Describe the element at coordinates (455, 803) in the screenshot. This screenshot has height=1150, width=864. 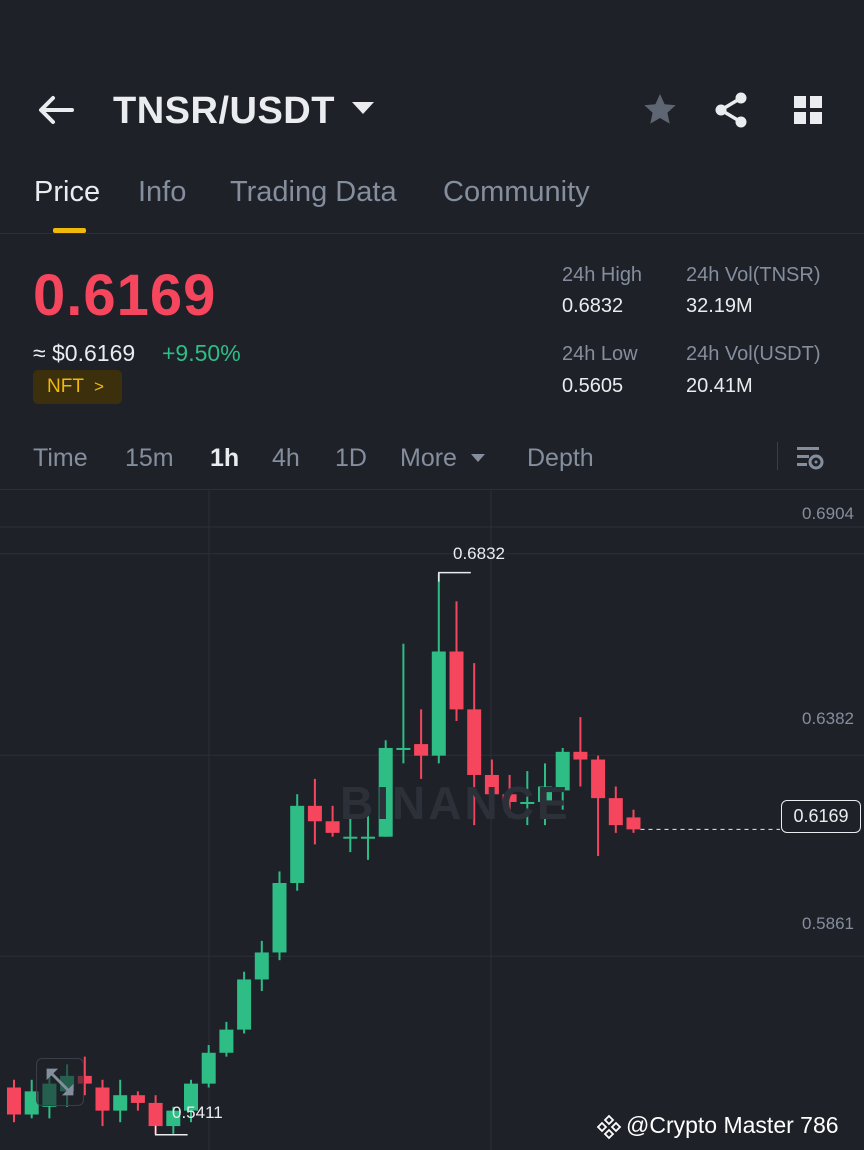
I see `exchange-watermark: BINANCE` at that location.